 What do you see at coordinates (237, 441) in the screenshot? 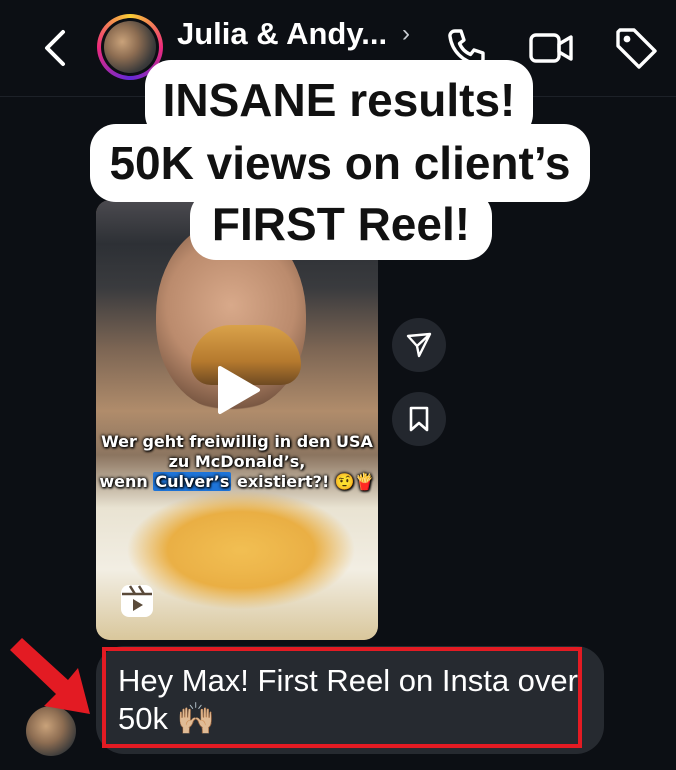
I see `reel-text-line1: Wer geht freiwillig in den USA` at bounding box center [237, 441].